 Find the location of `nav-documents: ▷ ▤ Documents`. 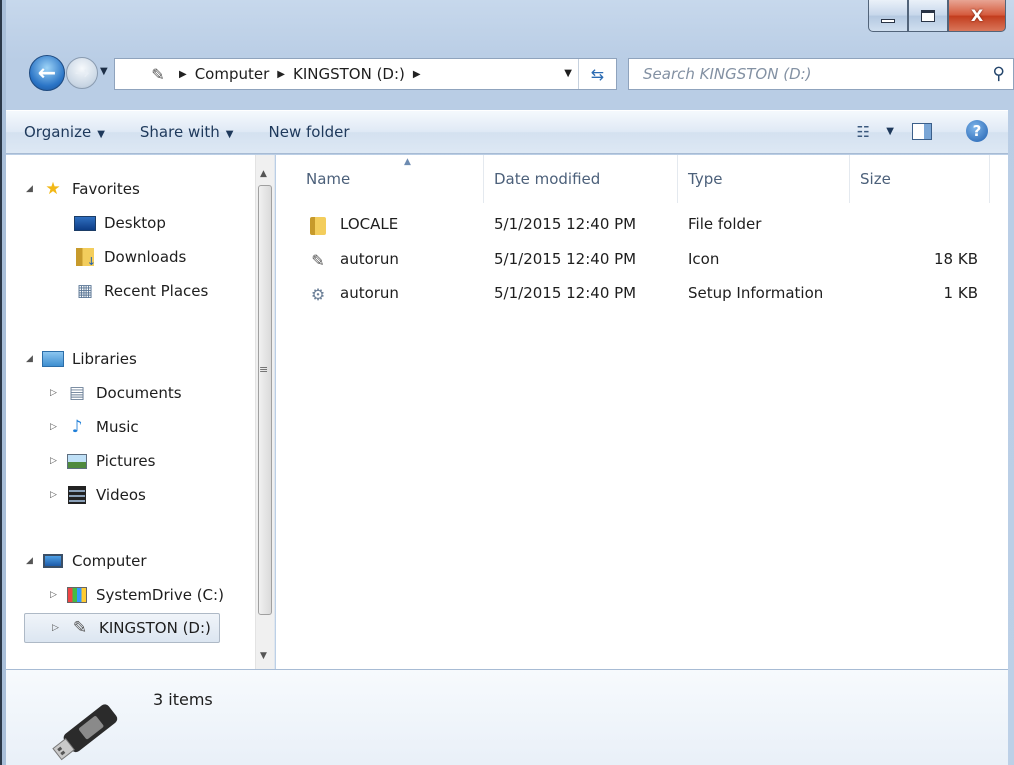

nav-documents: ▷ ▤ Documents is located at coordinates (116, 393).